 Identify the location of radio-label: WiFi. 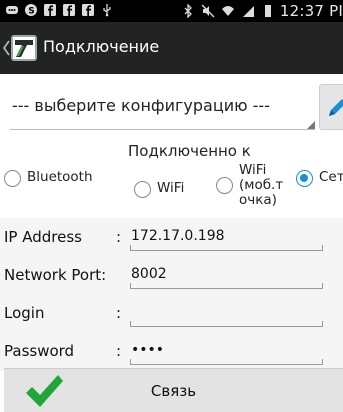
(171, 188).